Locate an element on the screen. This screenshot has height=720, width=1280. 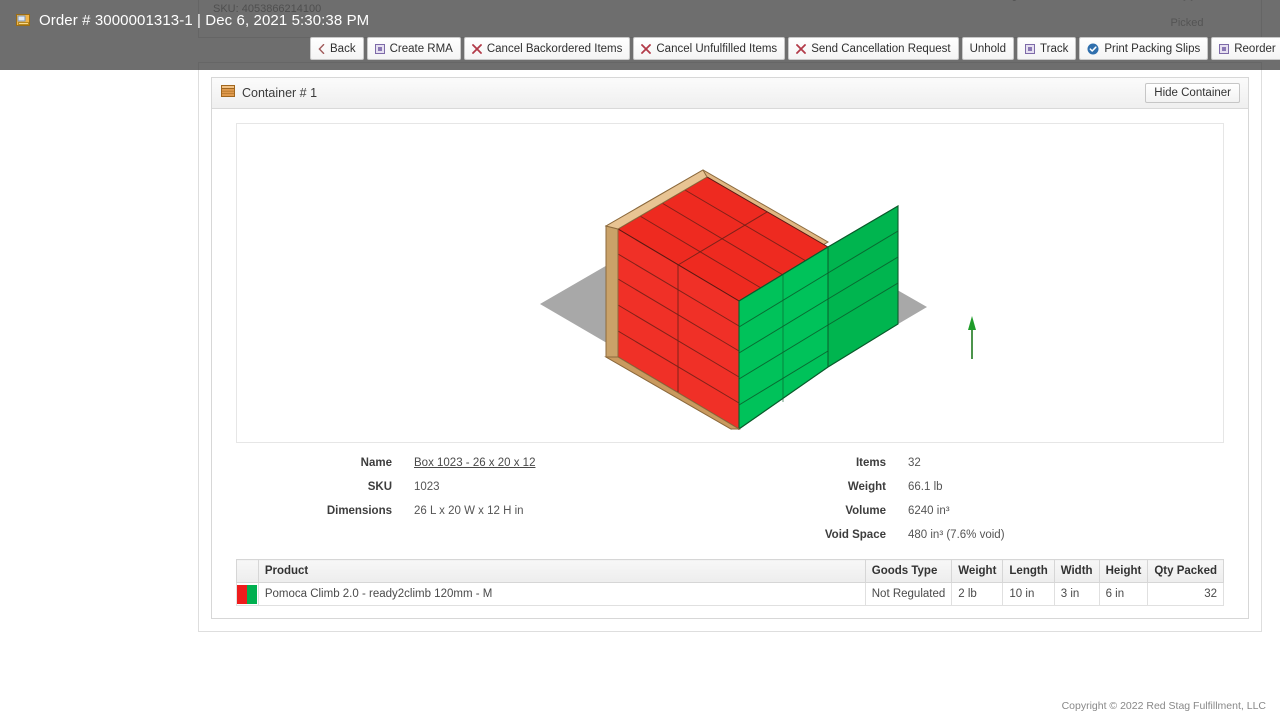
unhold-label: Unhold is located at coordinates (988, 48).